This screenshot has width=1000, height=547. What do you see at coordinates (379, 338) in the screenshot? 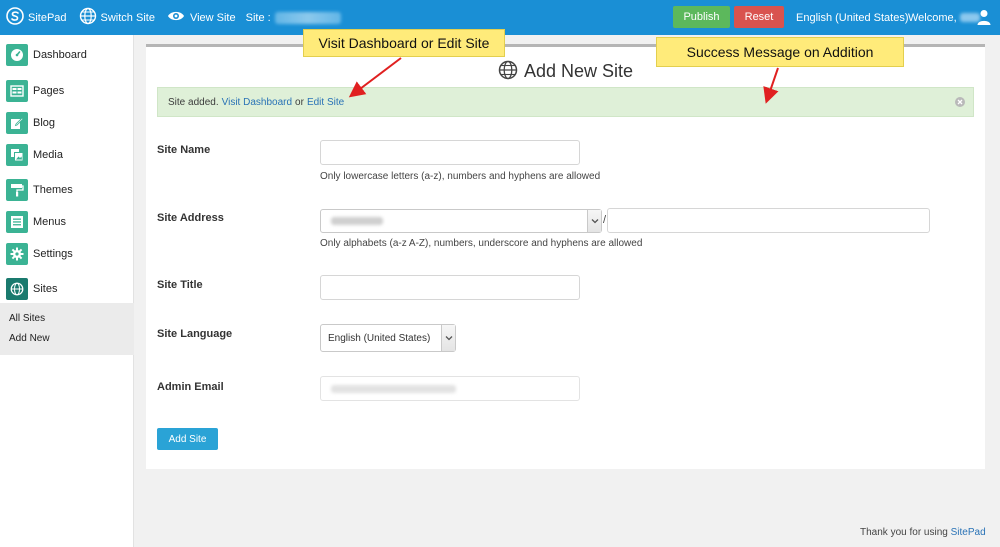
I see `site-language-value: English (United States)` at bounding box center [379, 338].